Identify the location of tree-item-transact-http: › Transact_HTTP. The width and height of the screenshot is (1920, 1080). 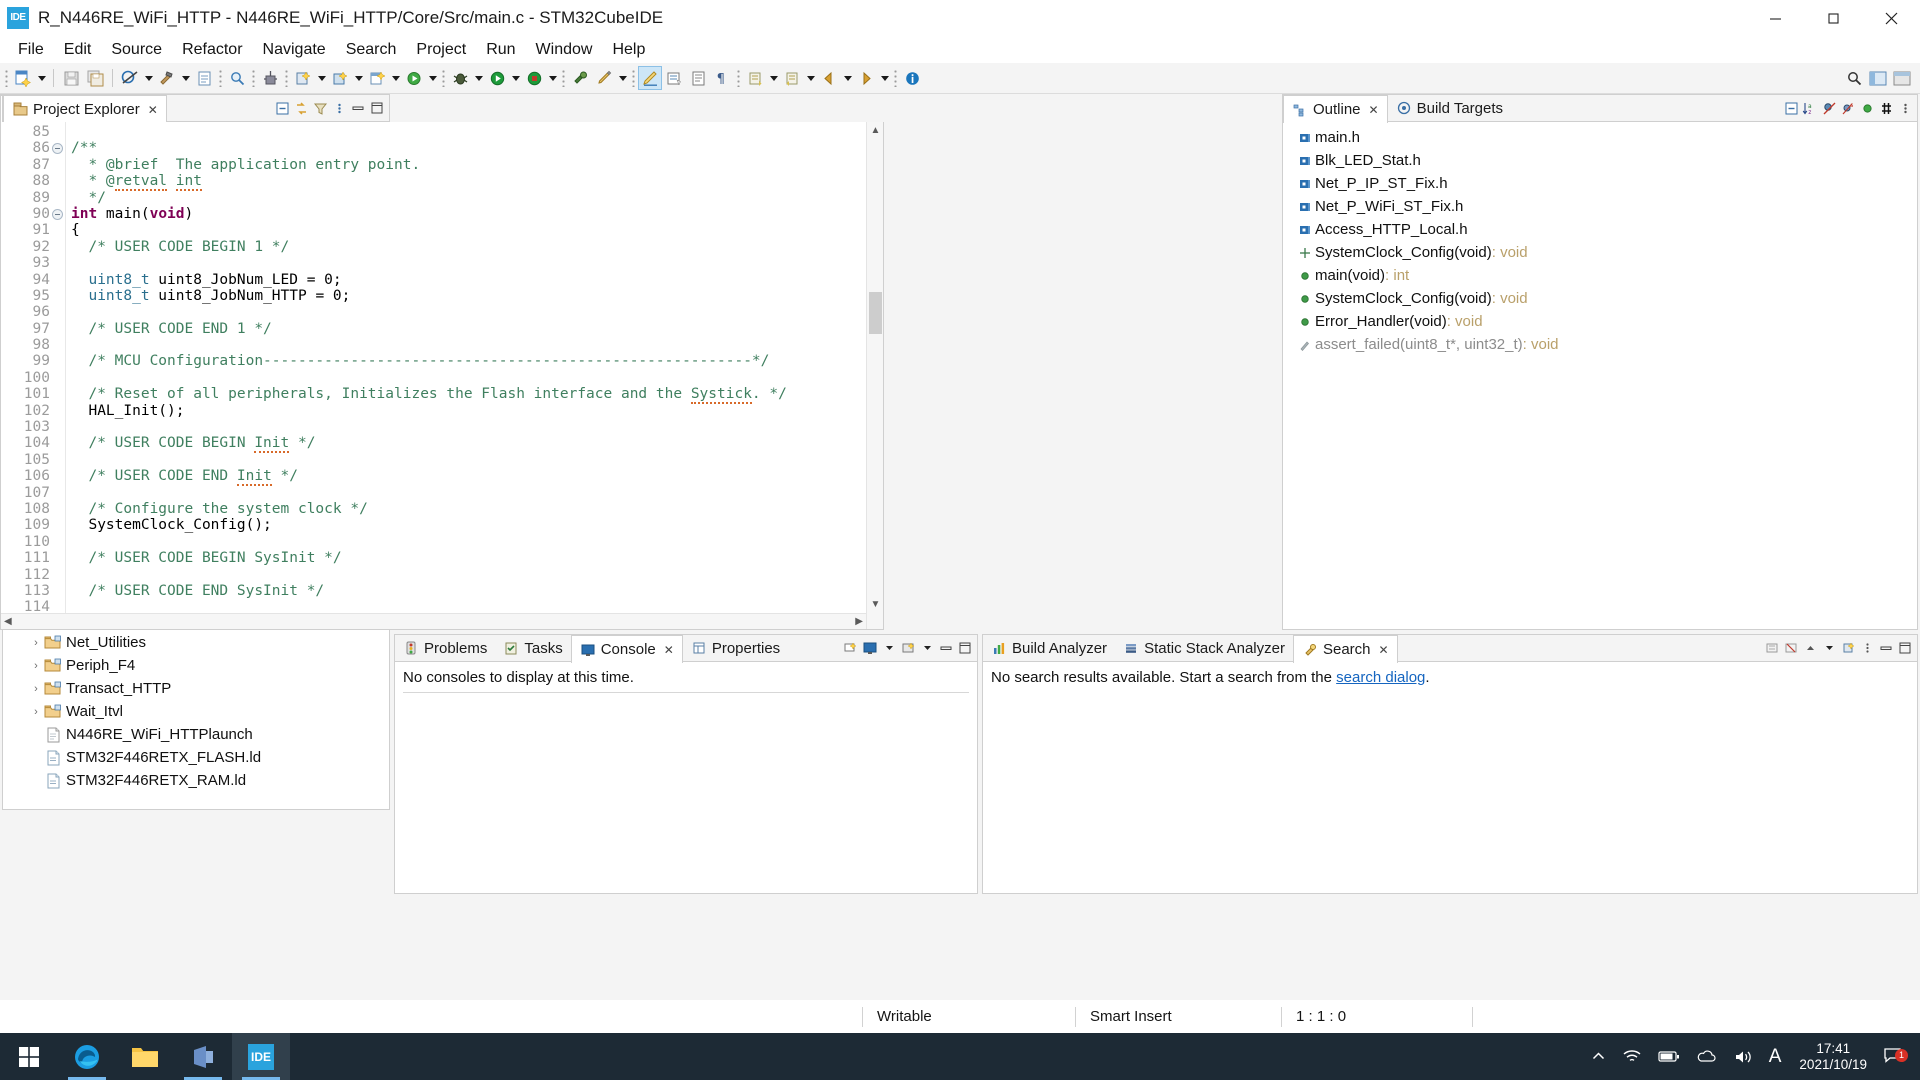
(196, 688).